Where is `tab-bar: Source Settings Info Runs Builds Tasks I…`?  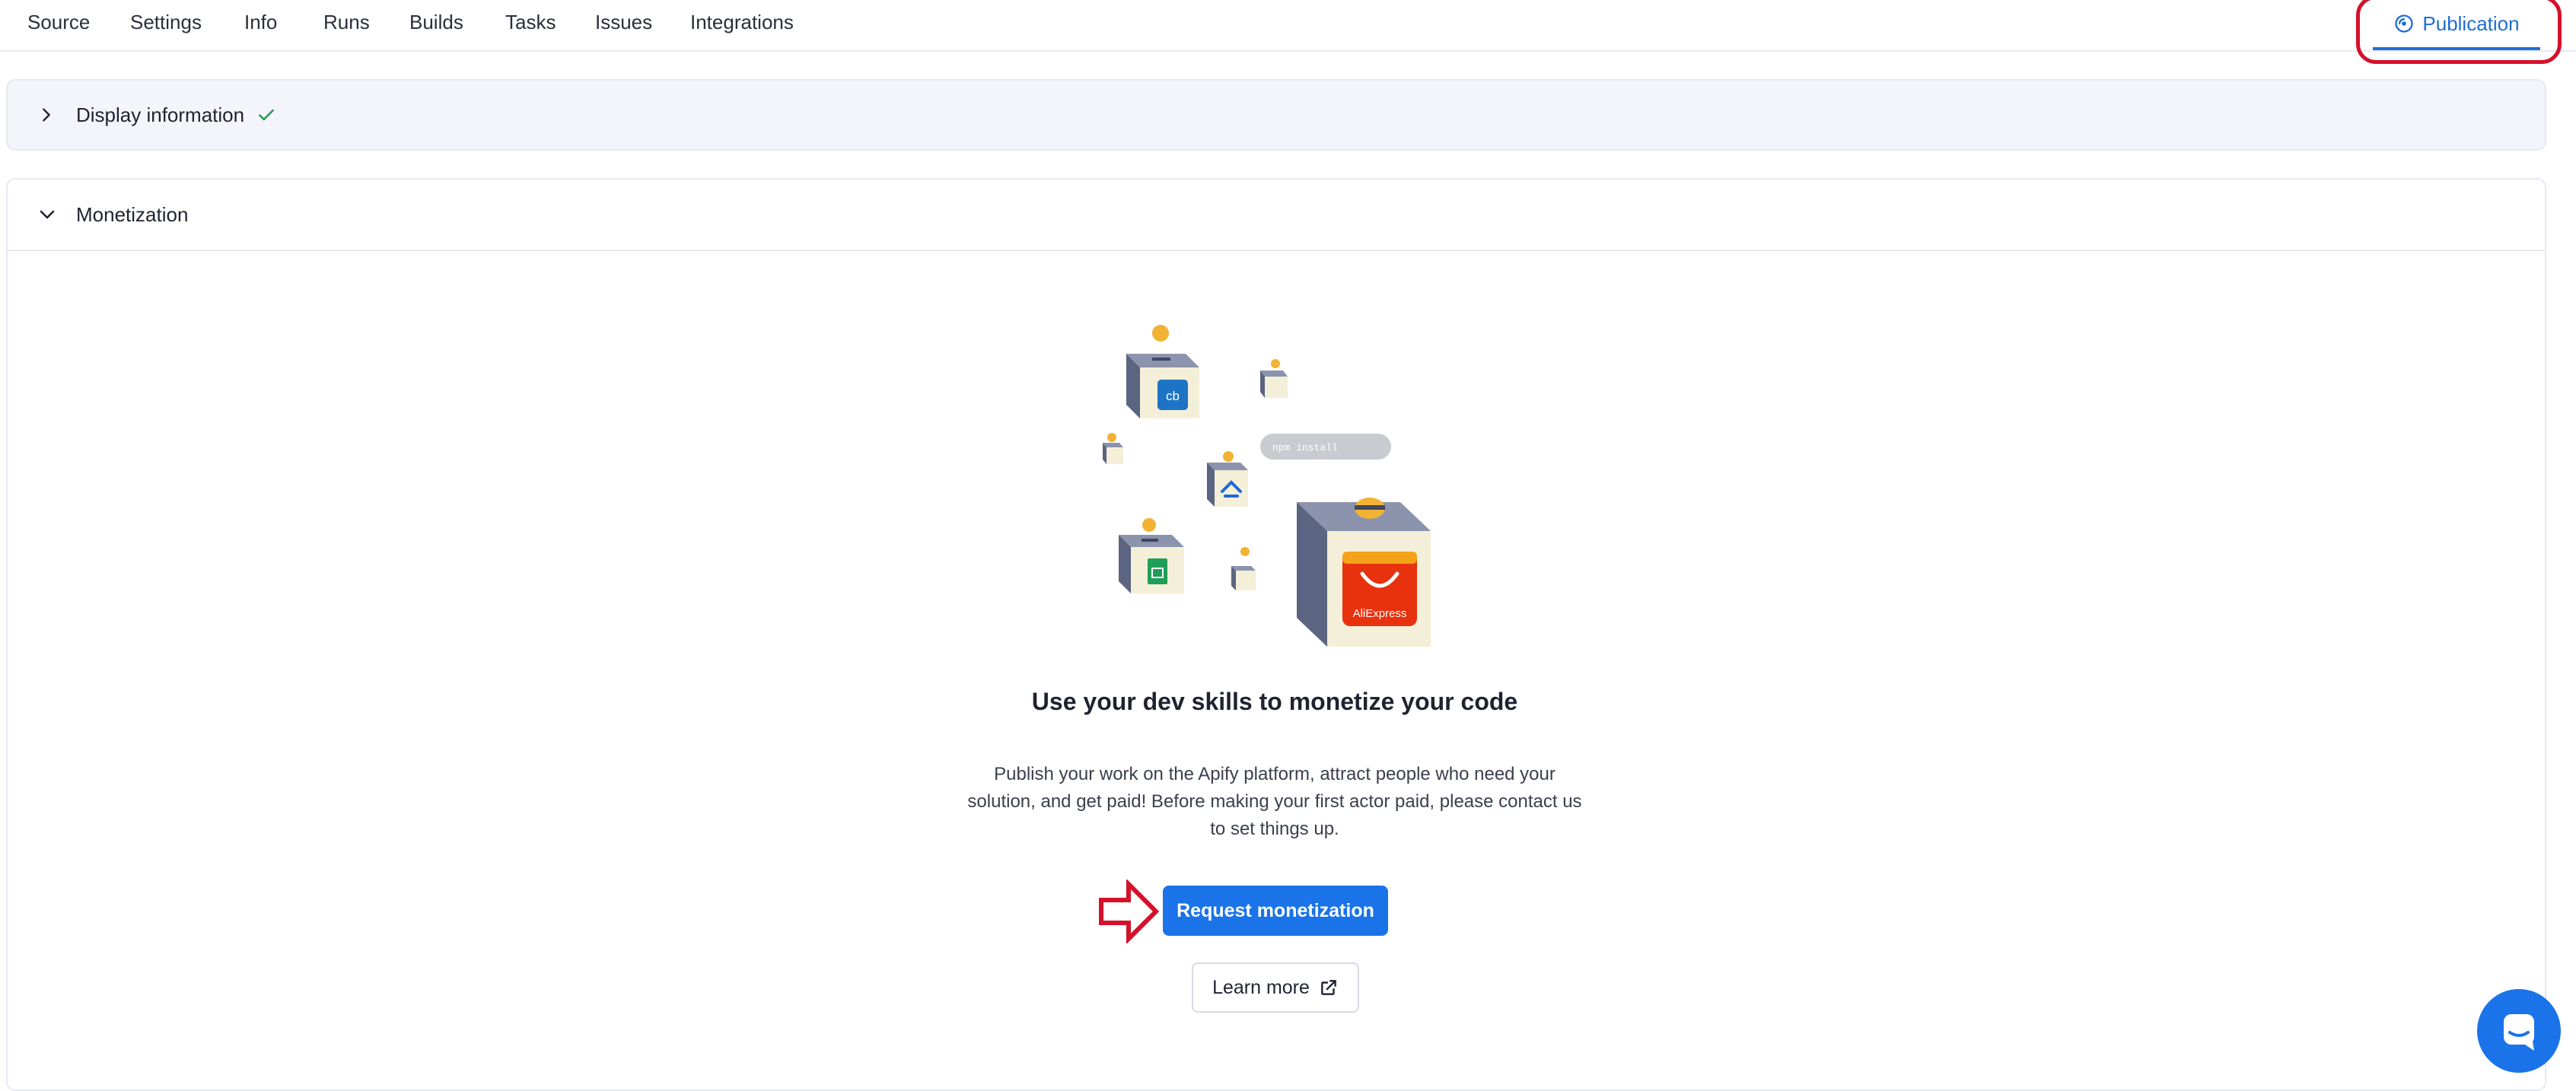 tab-bar: Source Settings Info Runs Builds Tasks I… is located at coordinates (1288, 26).